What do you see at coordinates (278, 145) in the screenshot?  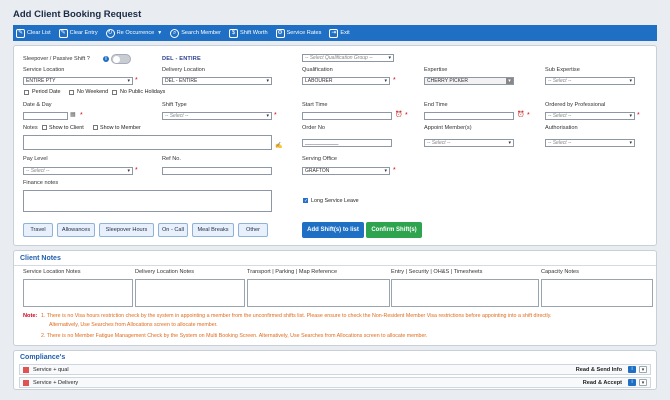 I see `signature-icon: ✍` at bounding box center [278, 145].